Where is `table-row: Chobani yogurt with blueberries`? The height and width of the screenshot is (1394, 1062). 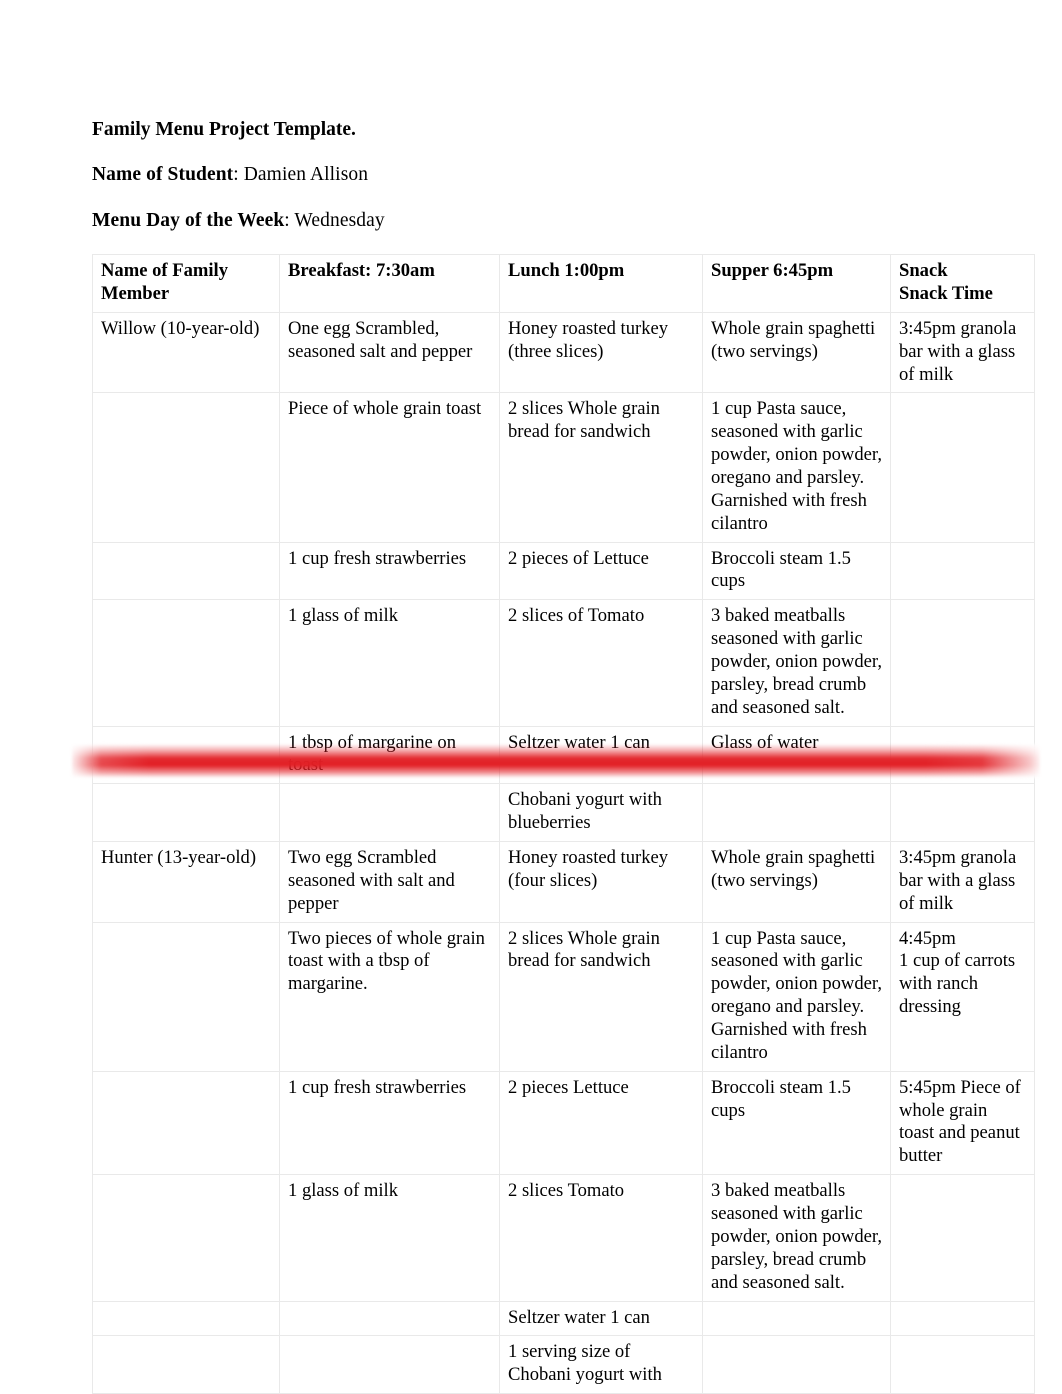
table-row: Chobani yogurt with blueberries is located at coordinates (563, 813).